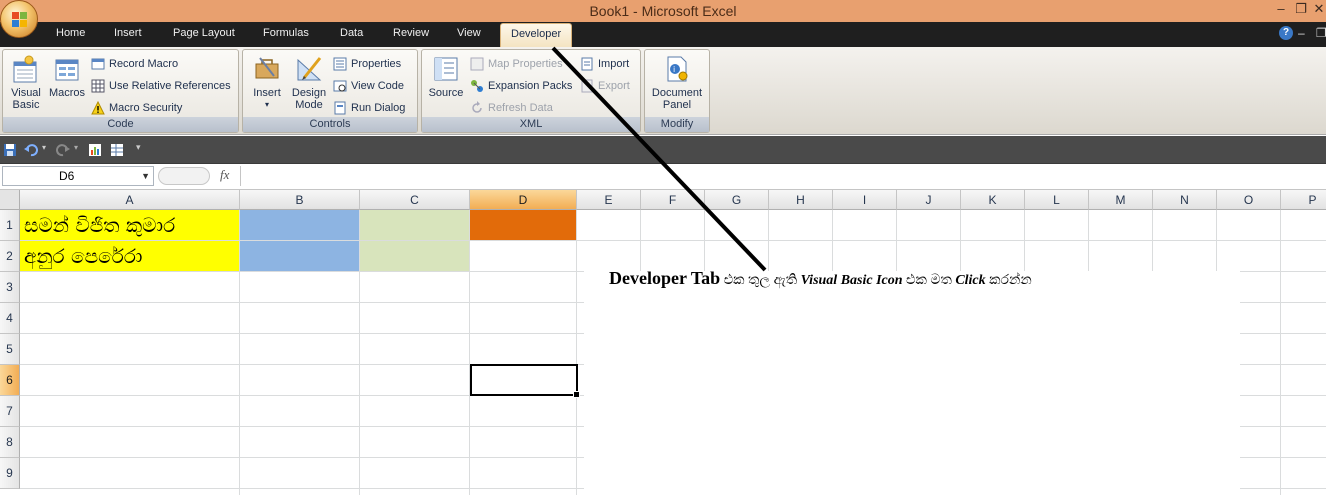 The image size is (1326, 495). What do you see at coordinates (10, 225) in the screenshot?
I see `row-header-1: 1` at bounding box center [10, 225].